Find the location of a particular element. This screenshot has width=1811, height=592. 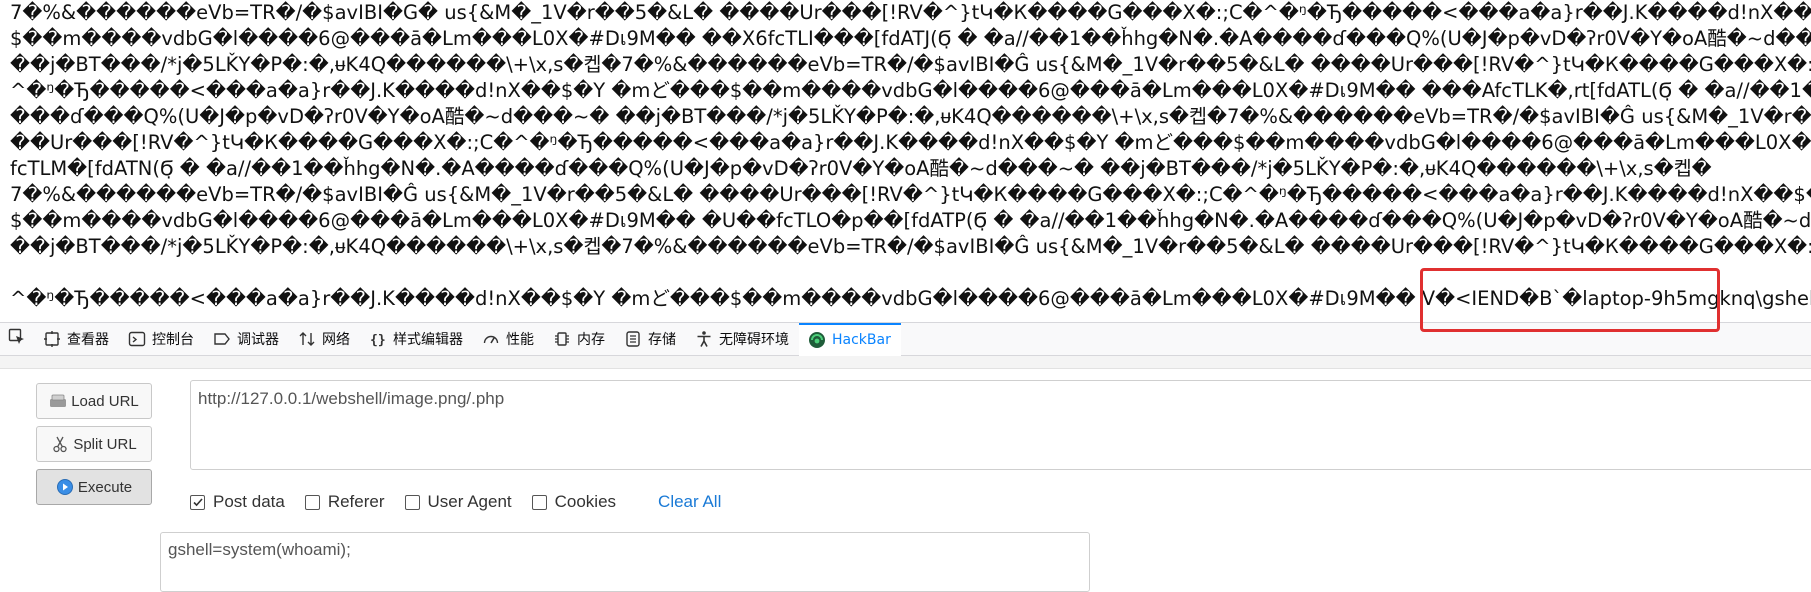

option-post-data: Post data is located at coordinates (237, 502).